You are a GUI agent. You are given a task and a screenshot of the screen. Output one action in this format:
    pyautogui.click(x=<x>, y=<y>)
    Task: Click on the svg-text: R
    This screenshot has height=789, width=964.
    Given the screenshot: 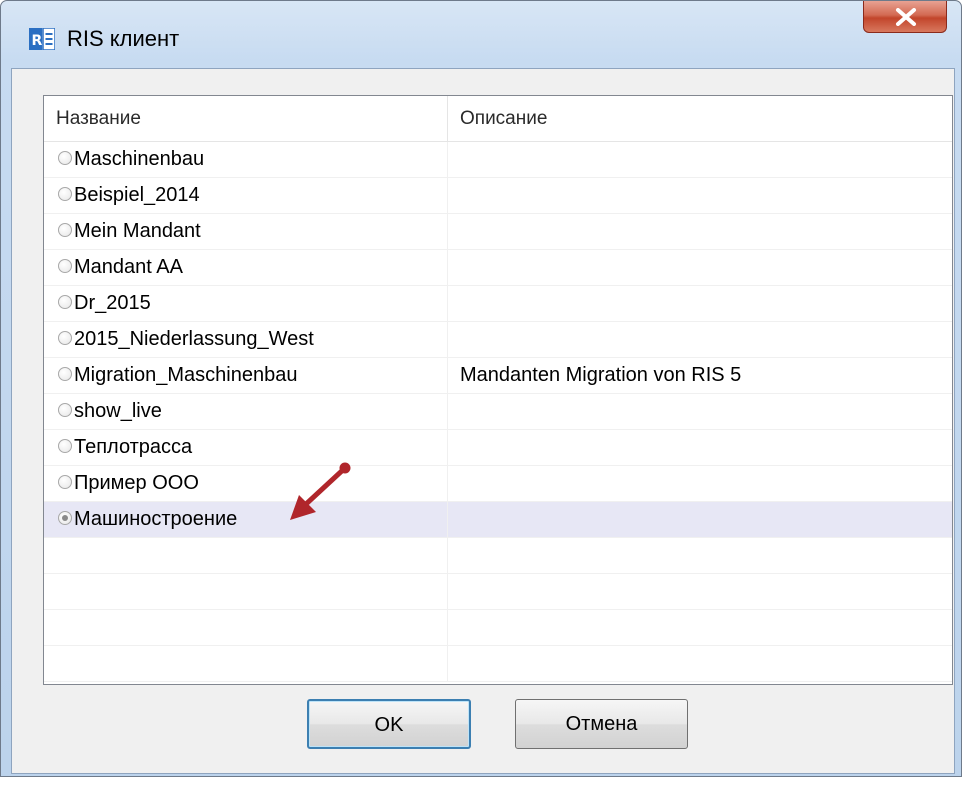 What is the action you would take?
    pyautogui.click(x=37, y=41)
    